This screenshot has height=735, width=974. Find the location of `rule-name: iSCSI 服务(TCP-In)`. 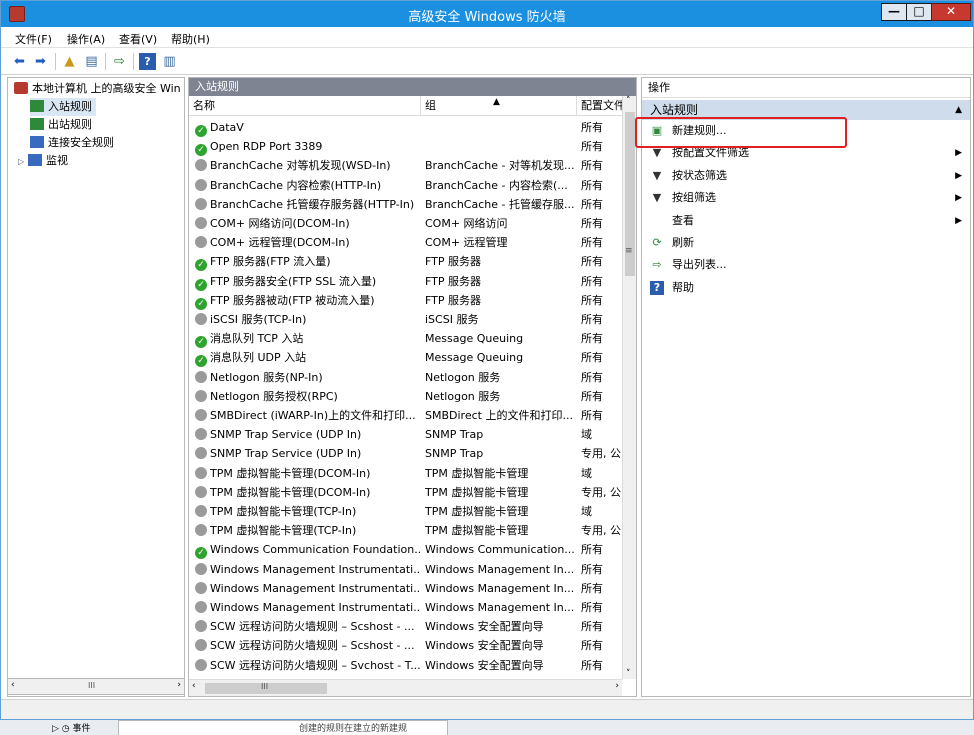

rule-name: iSCSI 服务(TCP-In) is located at coordinates (258, 319).